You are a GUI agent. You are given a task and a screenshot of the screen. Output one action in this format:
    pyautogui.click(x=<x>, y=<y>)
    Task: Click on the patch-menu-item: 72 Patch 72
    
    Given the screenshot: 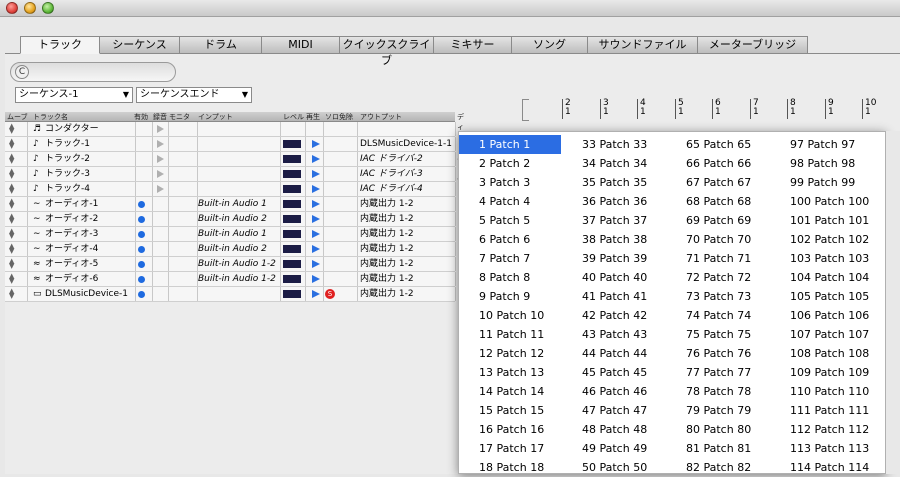 What is the action you would take?
    pyautogui.click(x=723, y=277)
    